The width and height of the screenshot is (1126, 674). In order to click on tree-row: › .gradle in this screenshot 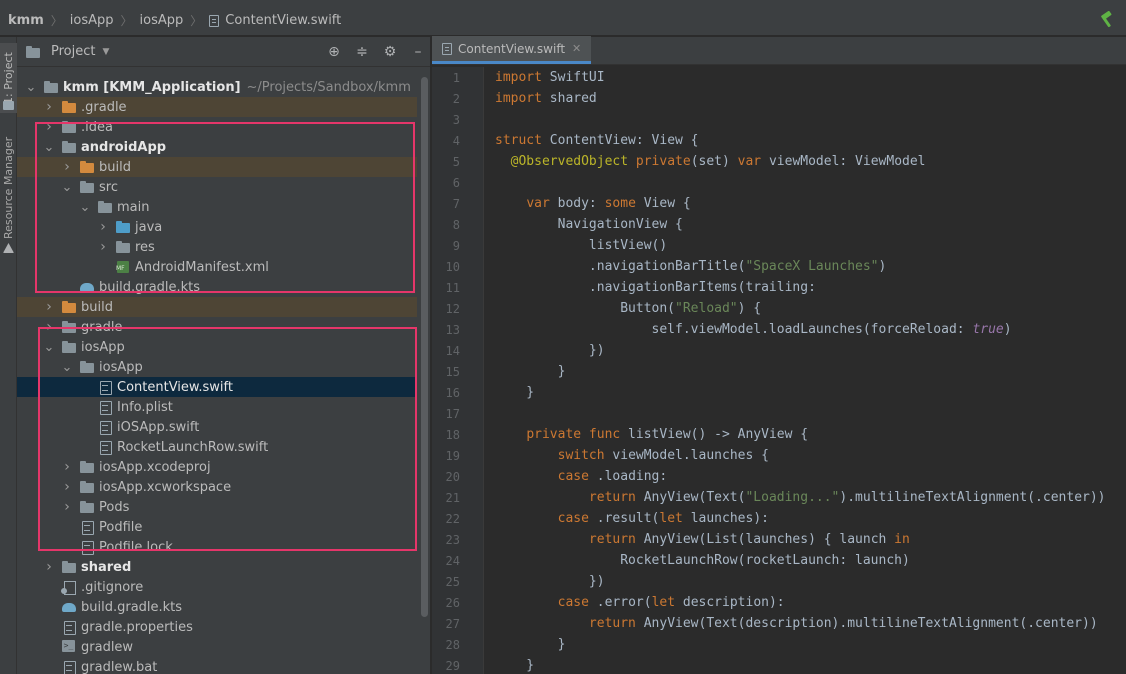, I will do `click(217, 107)`.